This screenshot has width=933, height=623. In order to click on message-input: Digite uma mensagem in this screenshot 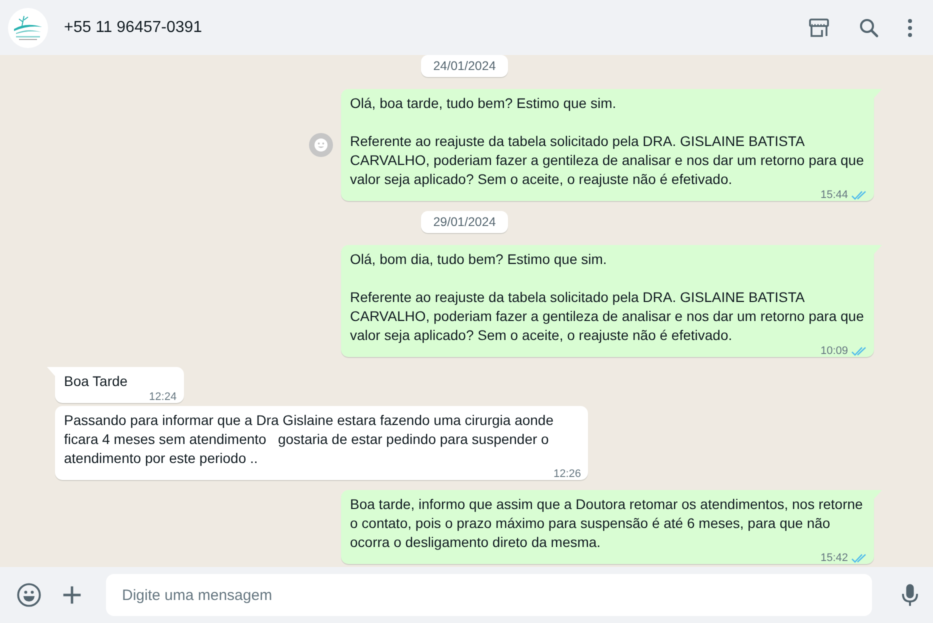, I will do `click(489, 595)`.